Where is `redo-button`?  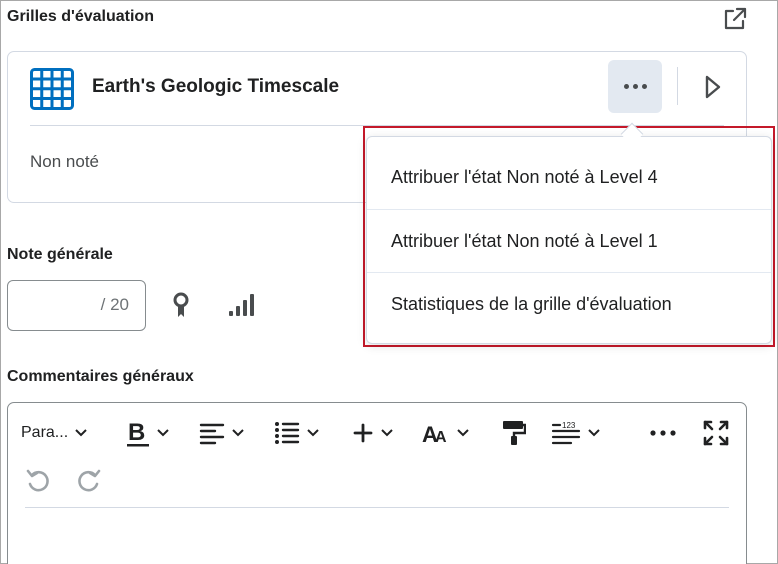 redo-button is located at coordinates (89, 481).